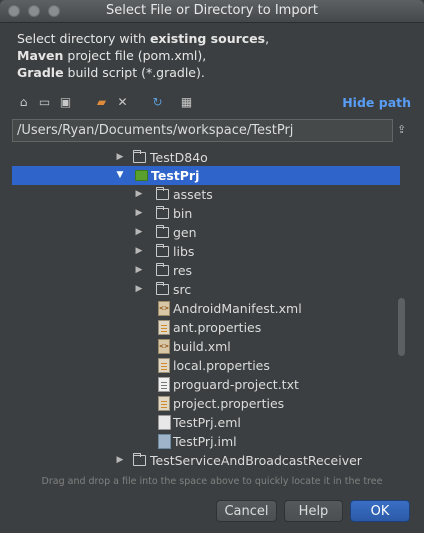 The image size is (424, 533). Describe the element at coordinates (206, 346) in the screenshot. I see `tree-row-build-xml: <> build.xml` at that location.